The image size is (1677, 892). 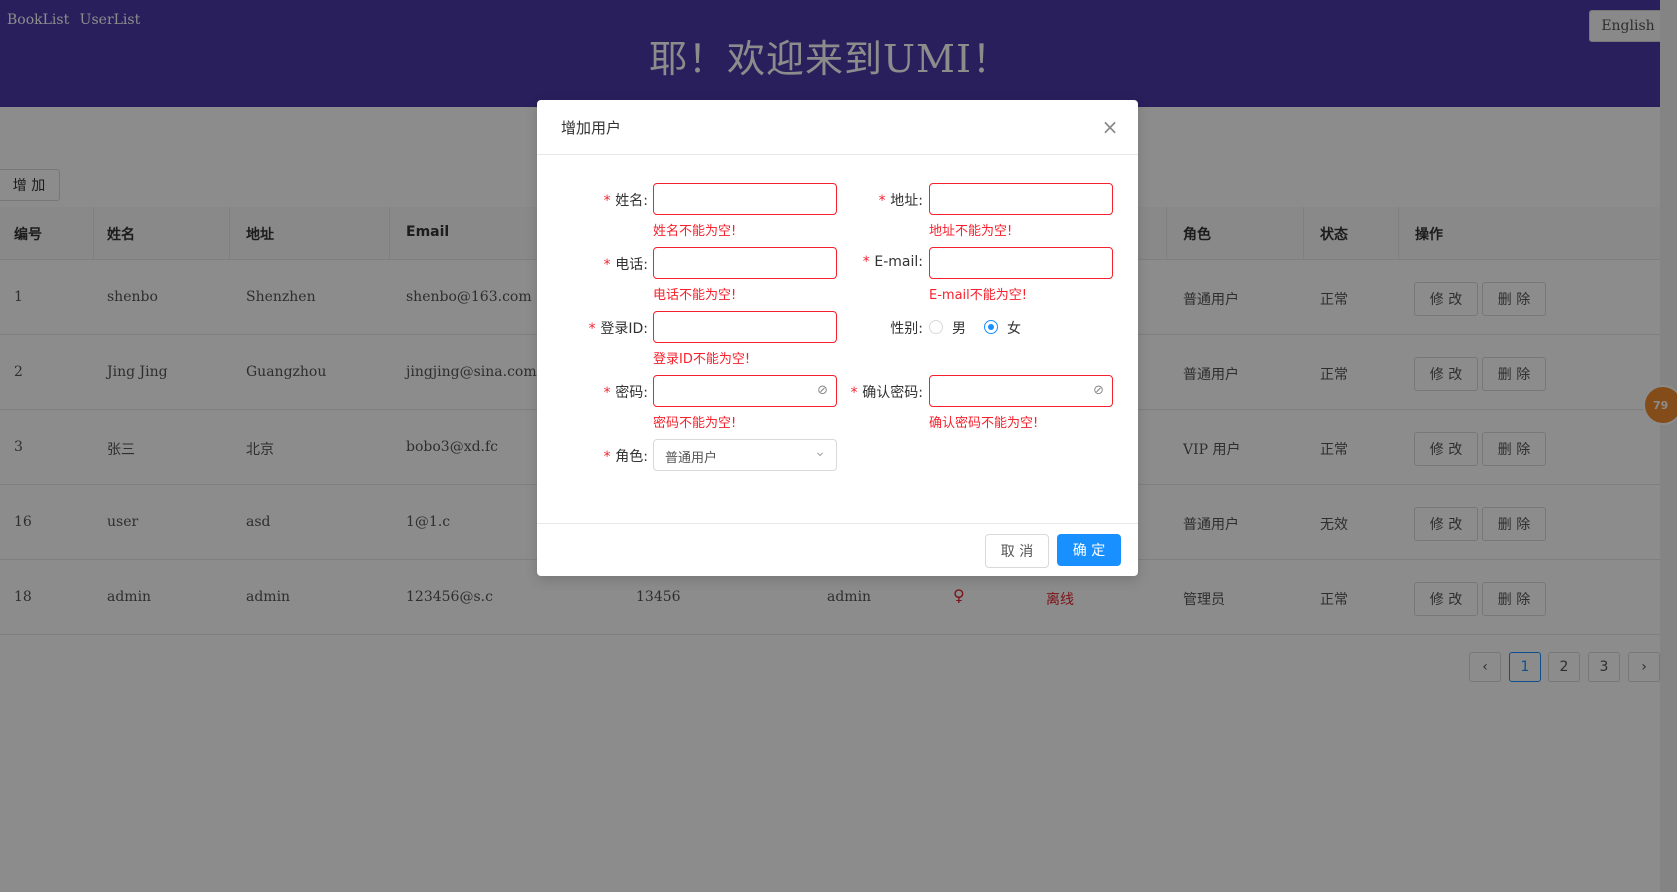 I want to click on gender-female-label: 女, so click(x=1014, y=328).